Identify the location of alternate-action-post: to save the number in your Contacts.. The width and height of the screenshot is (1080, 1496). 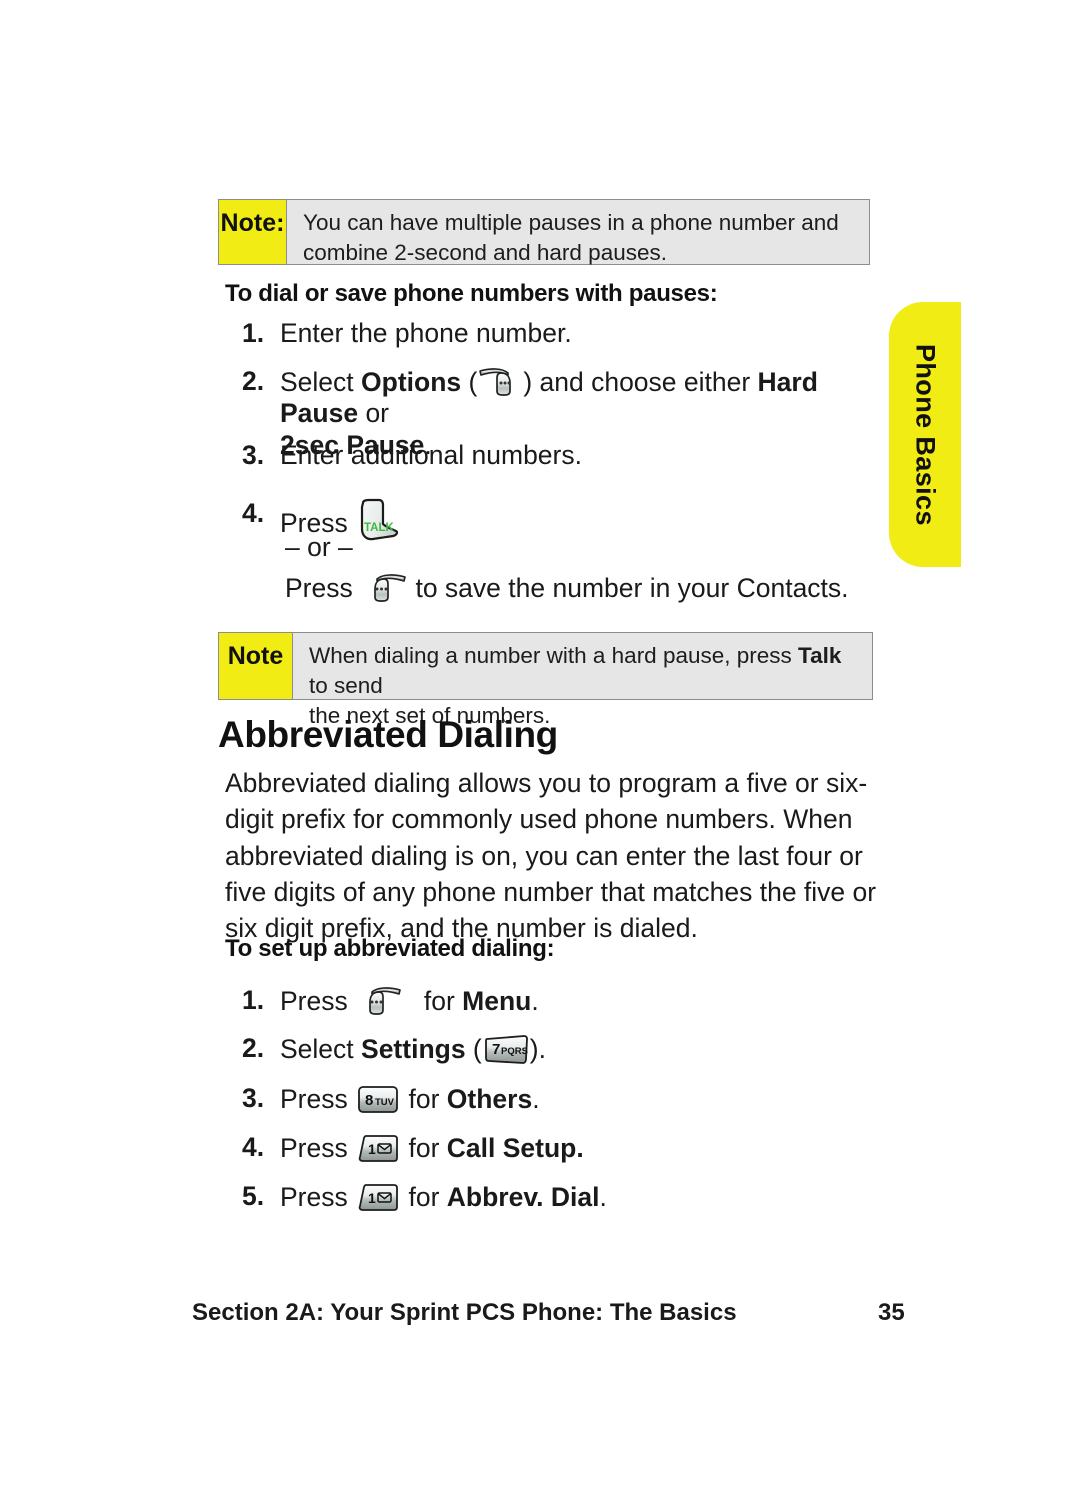
(628, 588).